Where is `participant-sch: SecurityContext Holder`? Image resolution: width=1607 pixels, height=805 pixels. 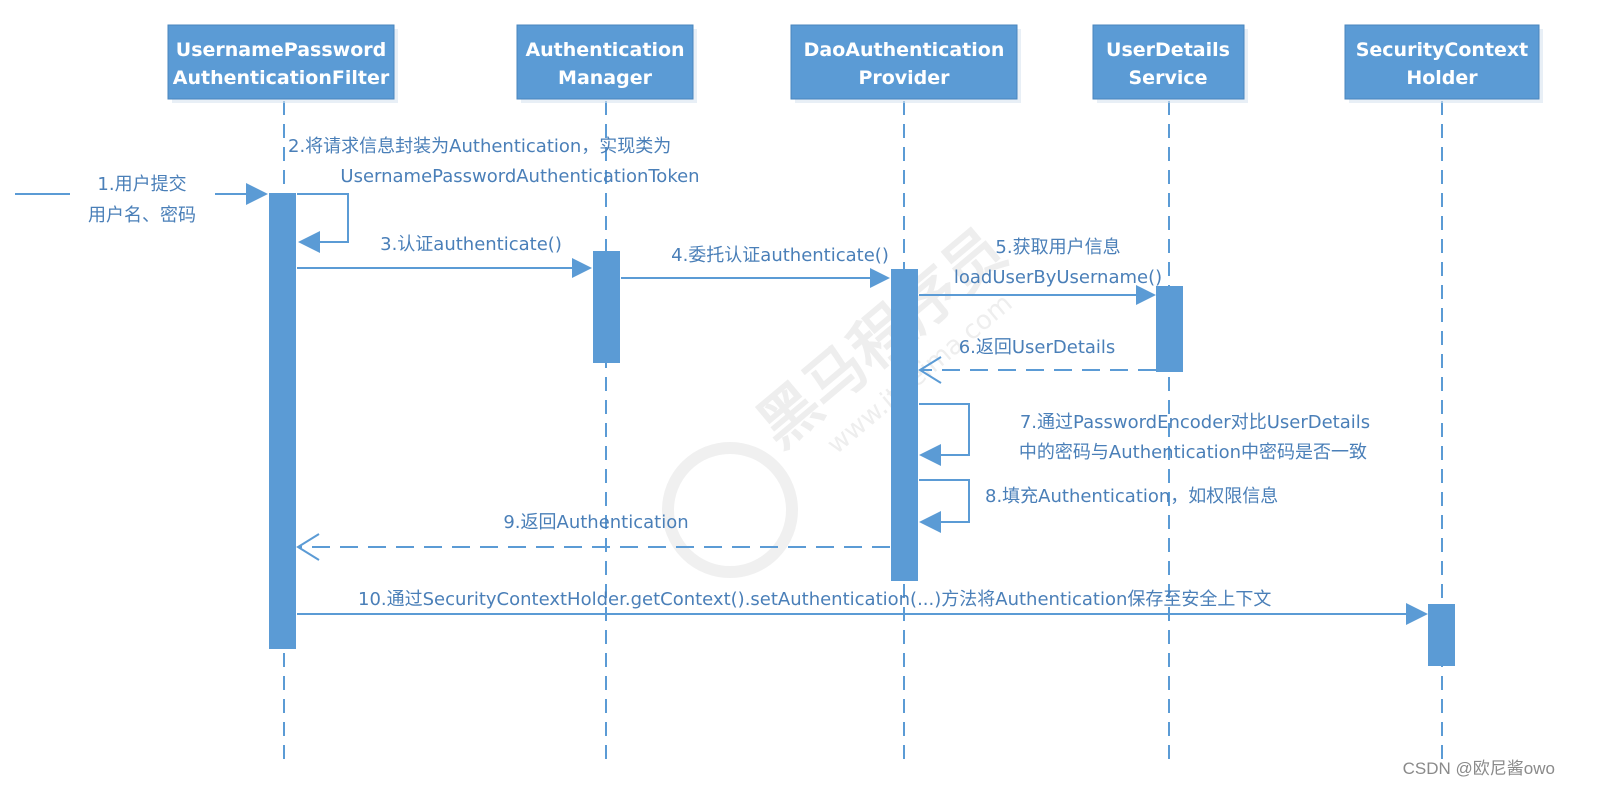
participant-sch: SecurityContext Holder is located at coordinates (1443, 63).